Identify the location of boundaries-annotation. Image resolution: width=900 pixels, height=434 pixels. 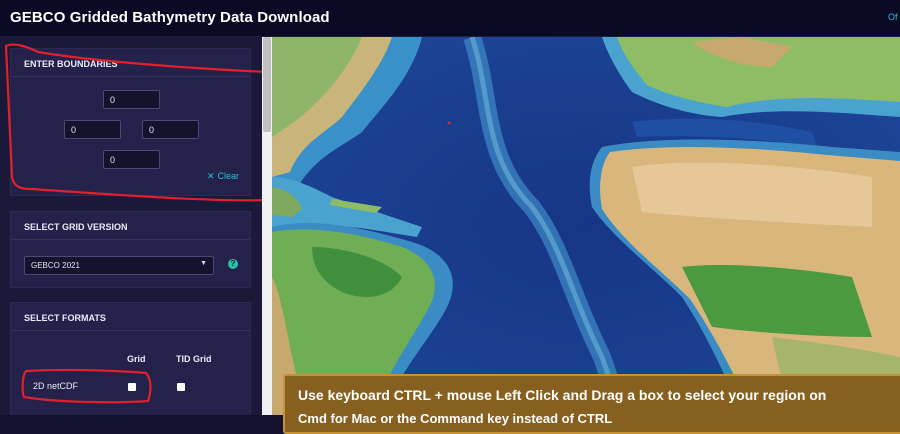
(133, 122).